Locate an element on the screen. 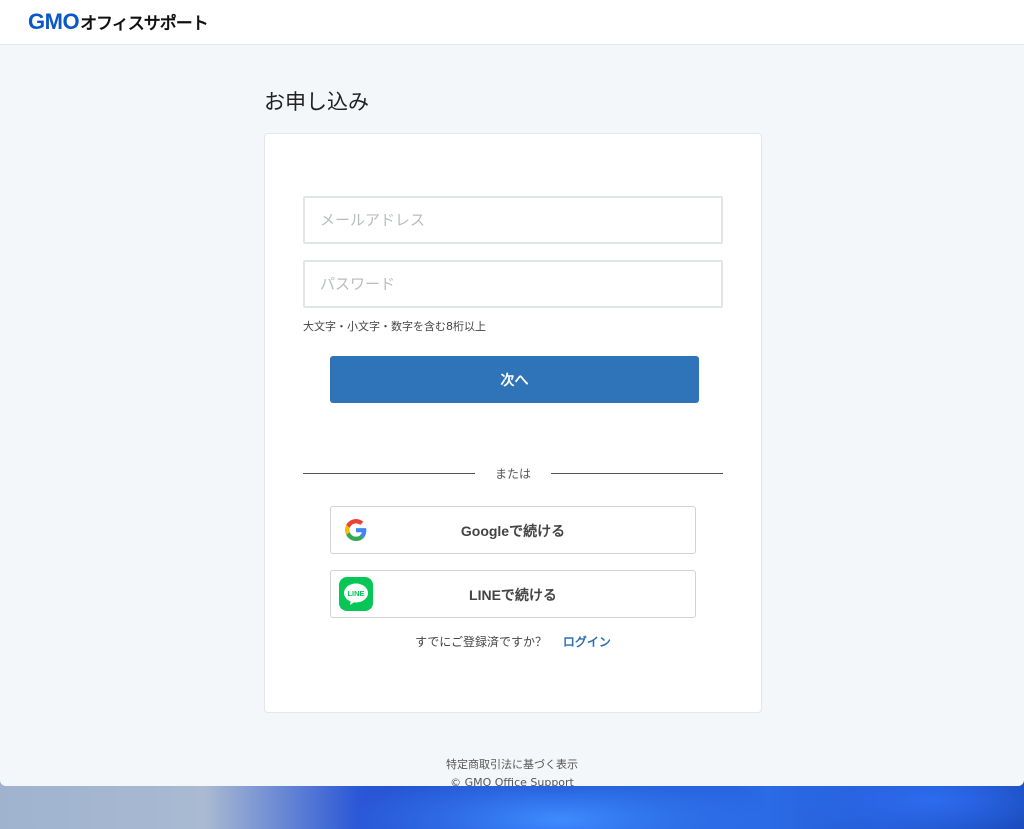  next-button: 次へ is located at coordinates (514, 379).